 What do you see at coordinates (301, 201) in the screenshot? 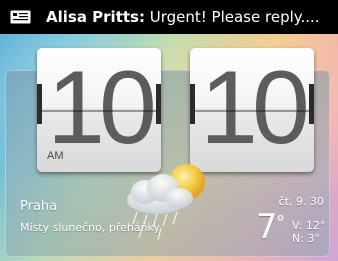
I see `weather-date: čt, 9. 30` at bounding box center [301, 201].